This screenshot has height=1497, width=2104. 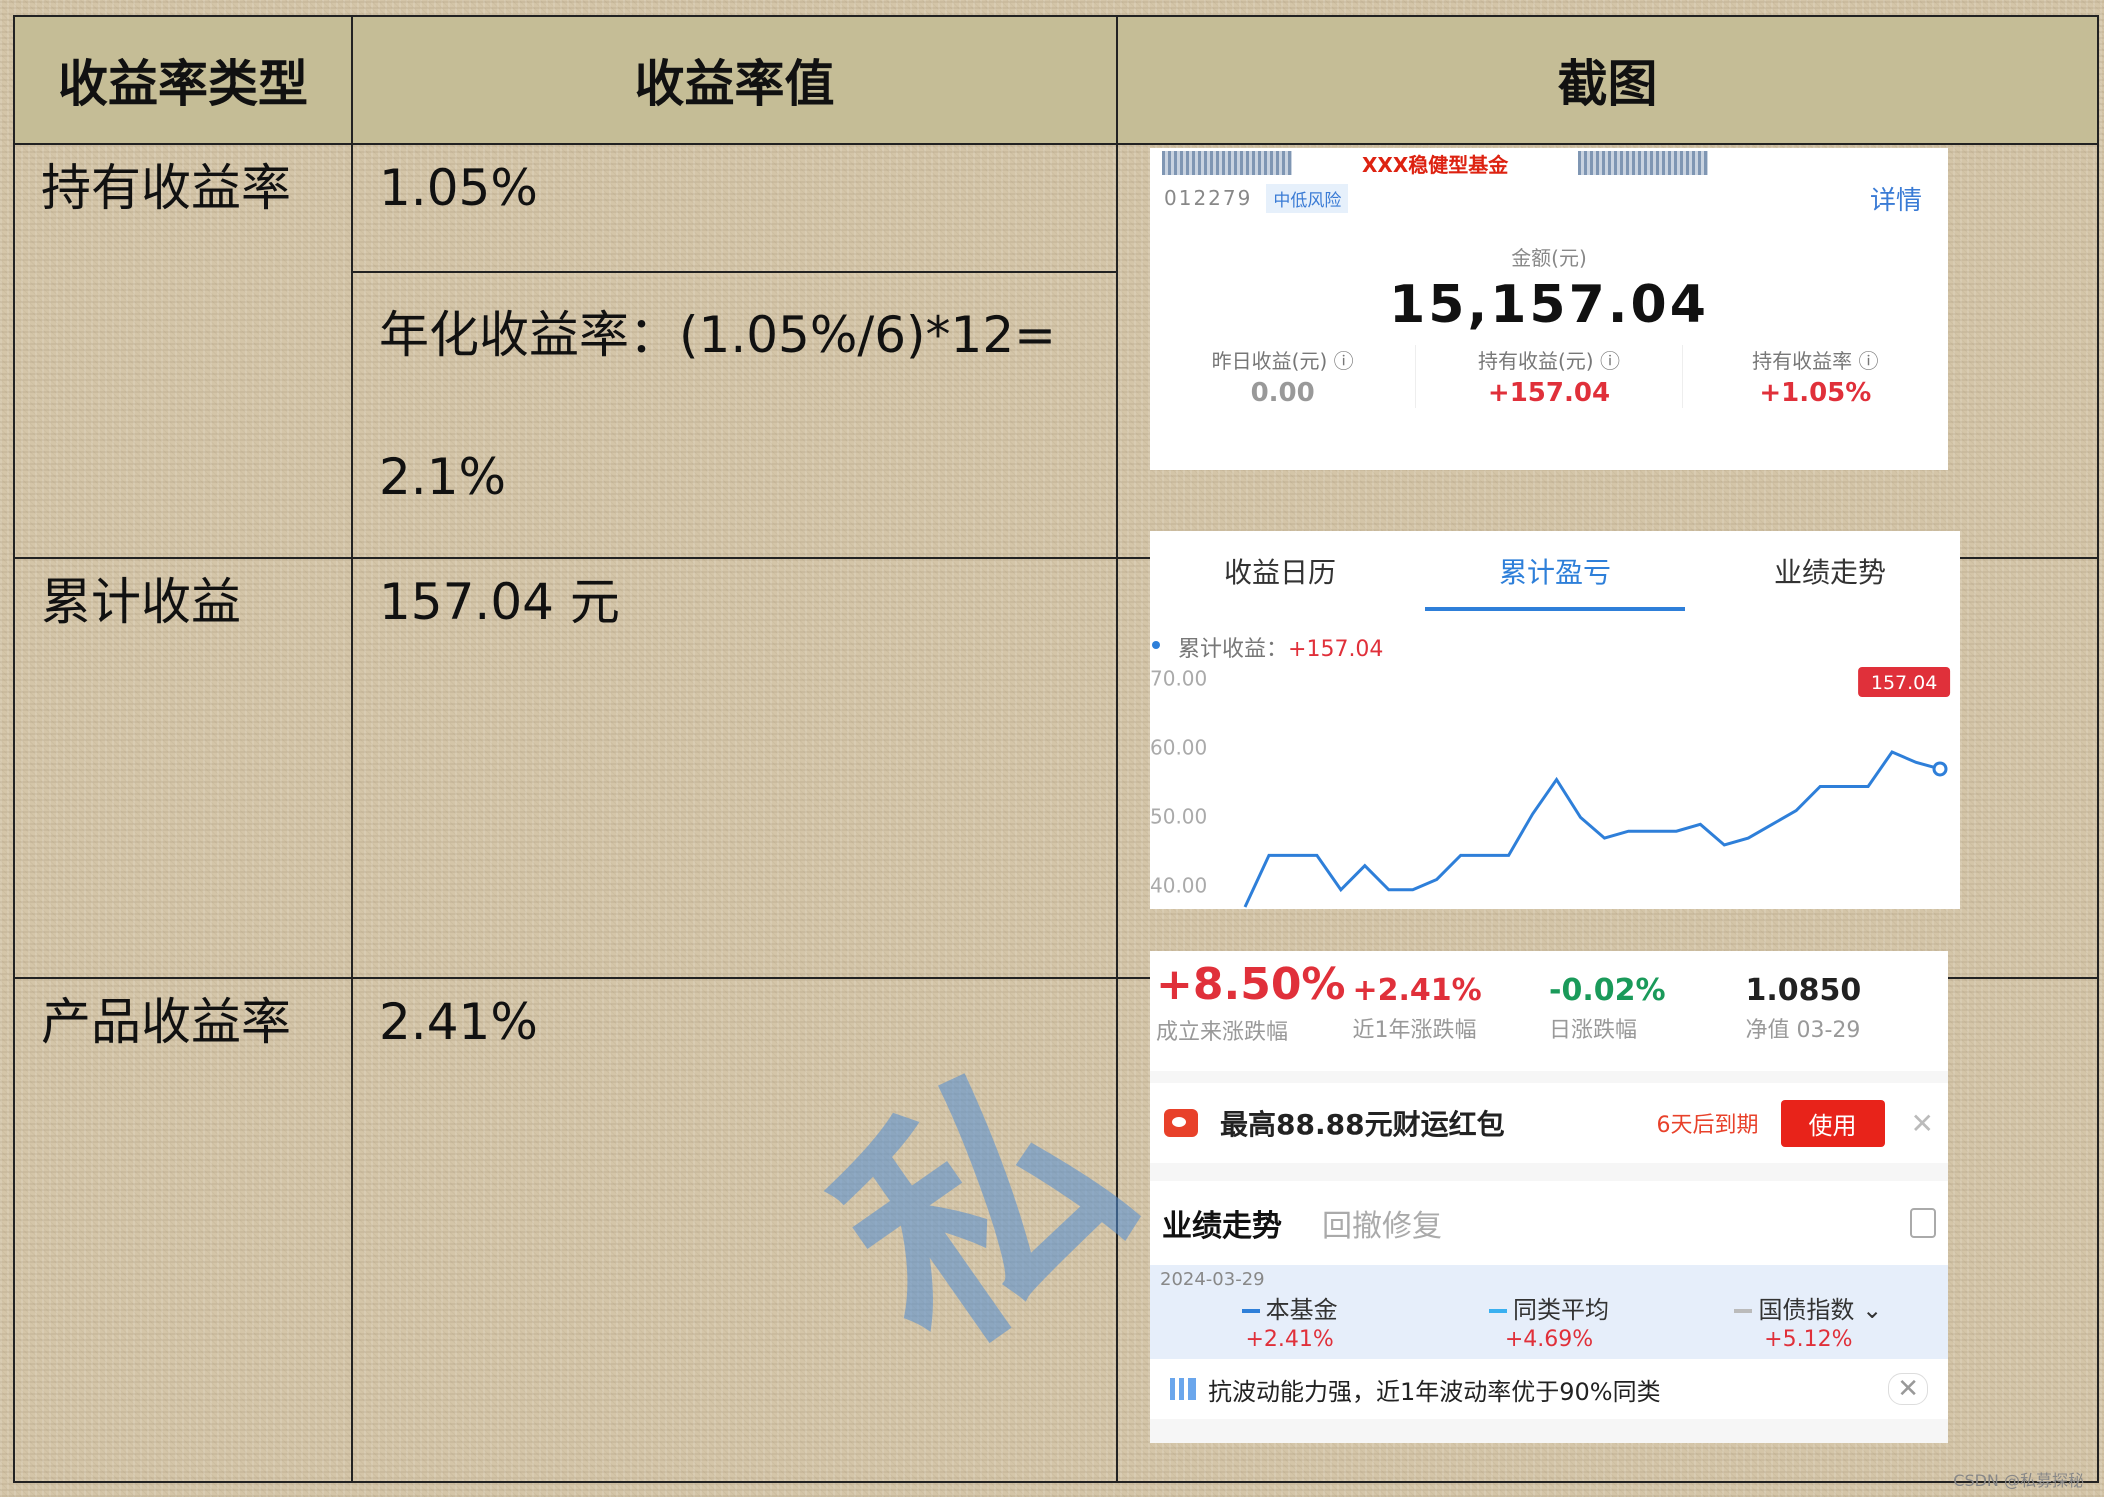 What do you see at coordinates (1808, 1307) in the screenshot?
I see `benchmark-name: 国债指数 ⌄` at bounding box center [1808, 1307].